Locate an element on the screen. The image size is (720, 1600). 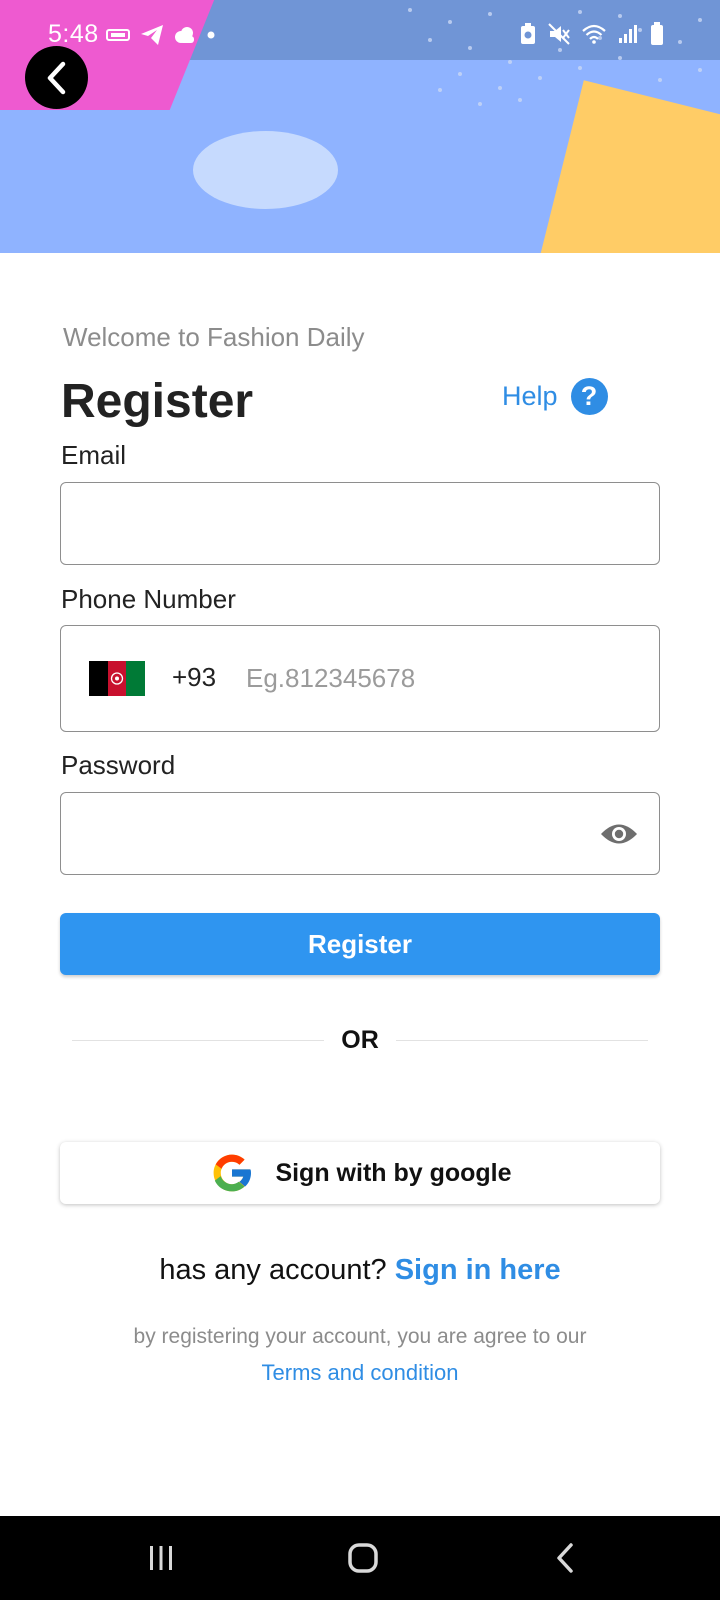
account-prompt-text: has any account? is located at coordinates (273, 1270).